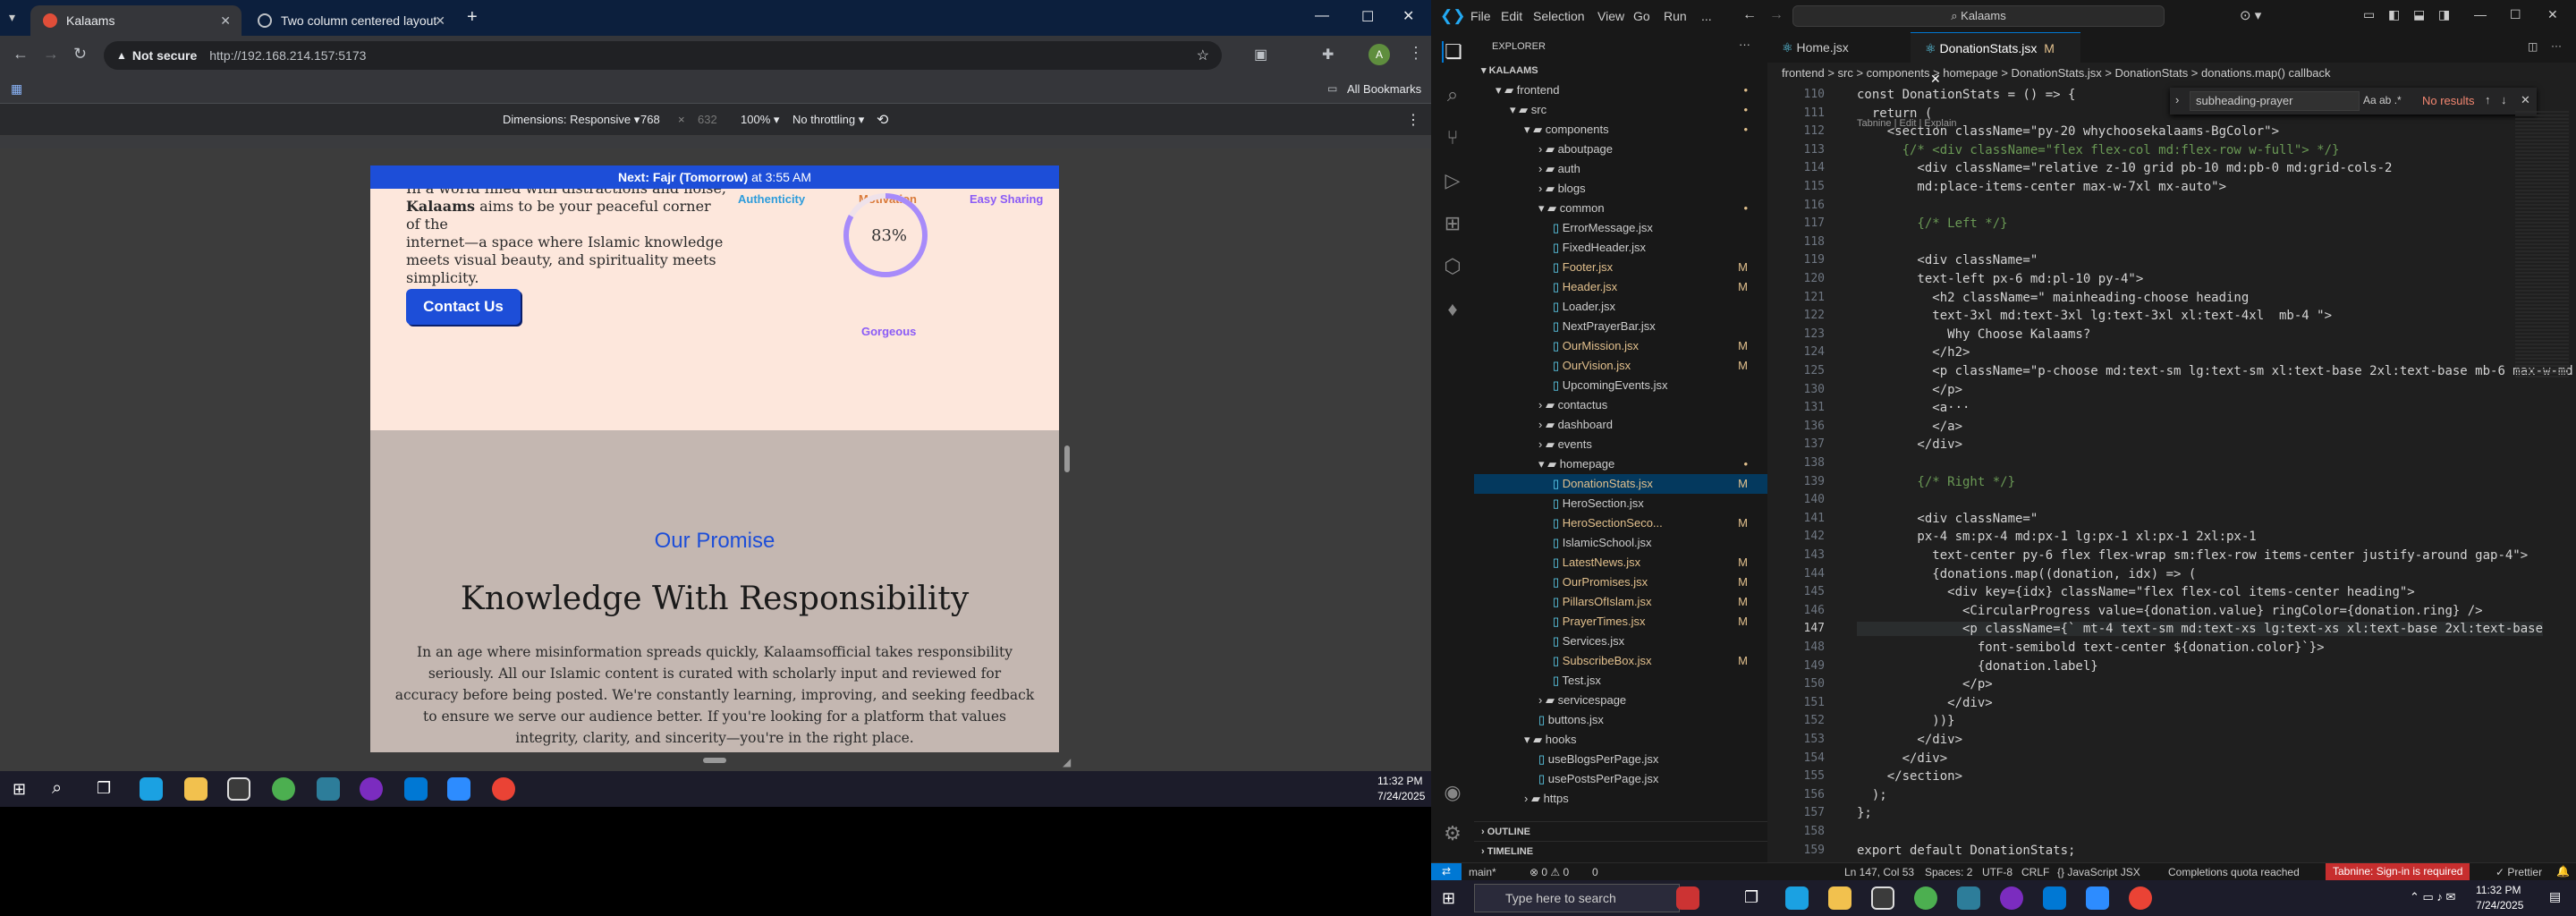  Describe the element at coordinates (12, 17) in the screenshot. I see `tab-search-icon: ▾` at that location.